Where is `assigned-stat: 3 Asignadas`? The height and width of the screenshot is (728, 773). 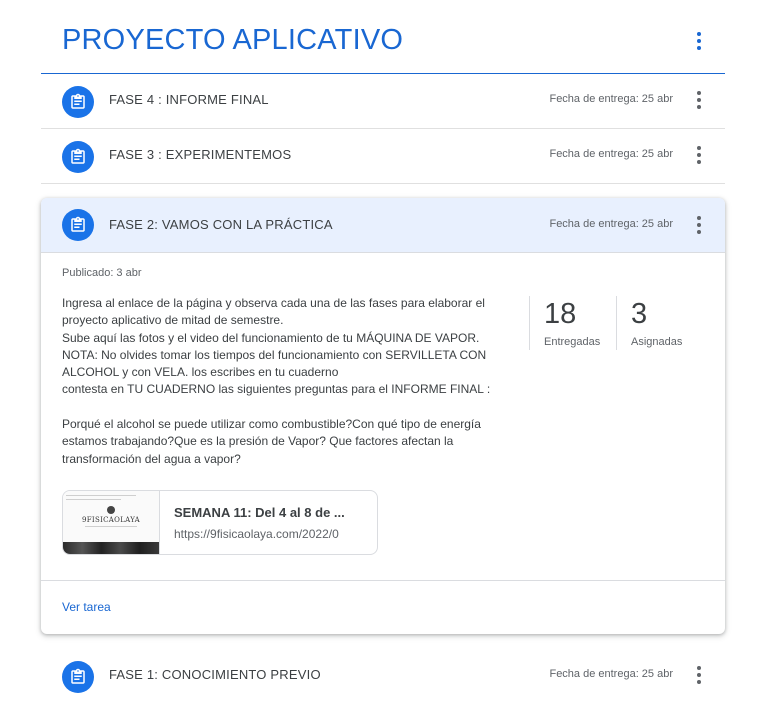
assigned-stat: 3 Asignadas is located at coordinates (659, 323).